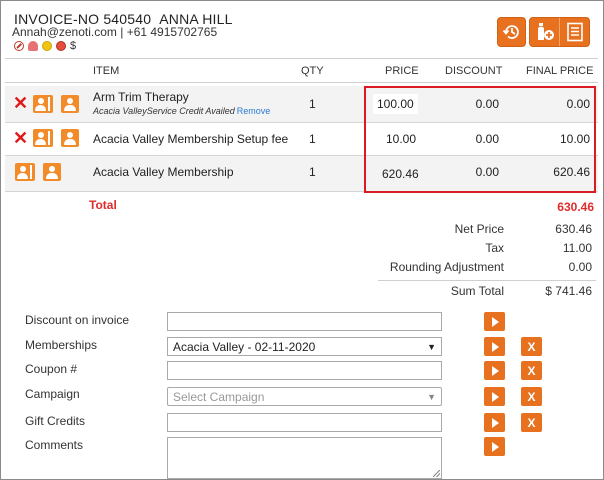  Describe the element at coordinates (436, 473) in the screenshot. I see `resize-grip-icon` at that location.